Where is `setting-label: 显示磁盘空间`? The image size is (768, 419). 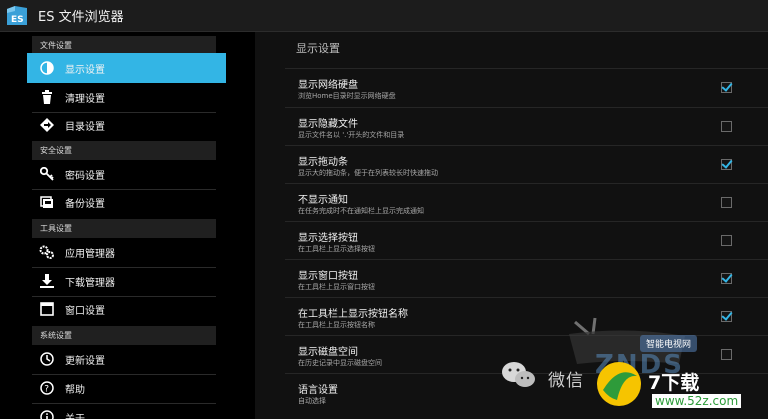 setting-label: 显示磁盘空间 is located at coordinates (328, 352).